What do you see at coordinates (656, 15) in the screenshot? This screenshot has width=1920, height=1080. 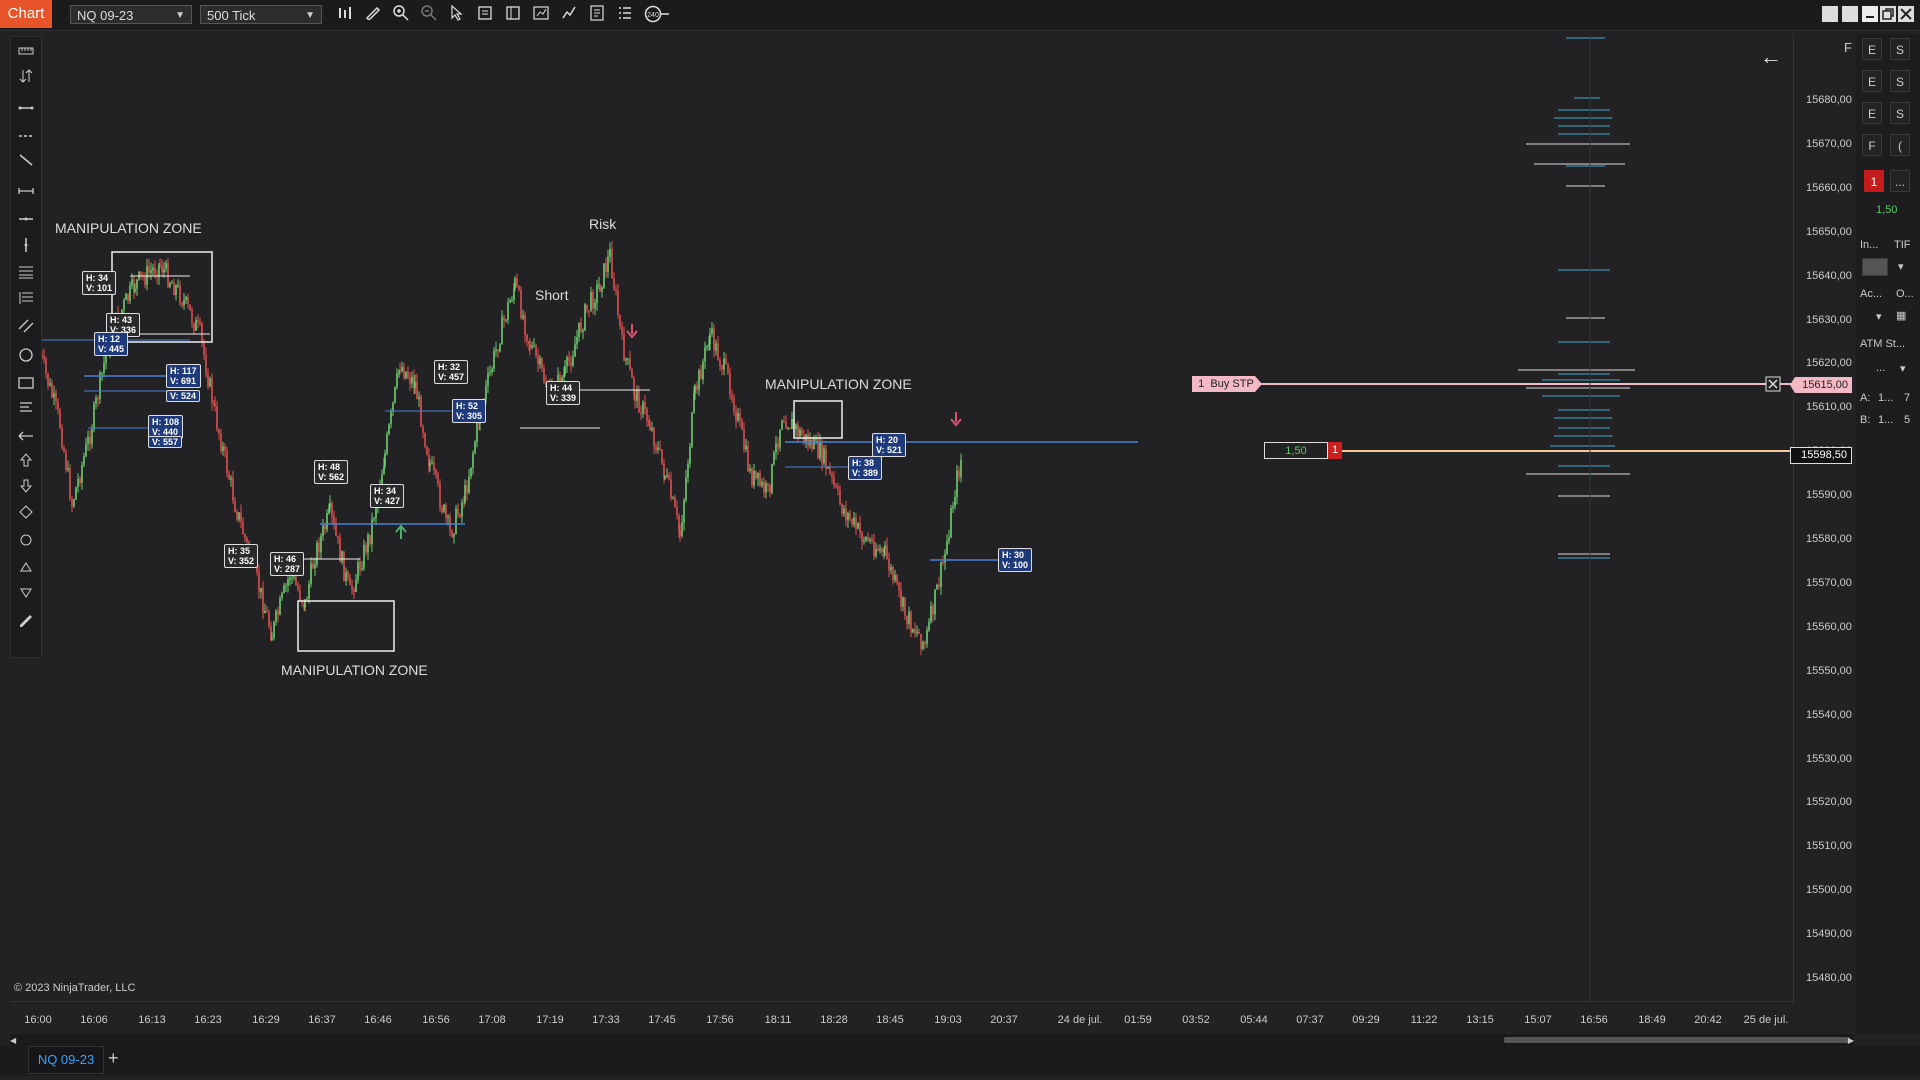 I see `timer-icon: 240` at bounding box center [656, 15].